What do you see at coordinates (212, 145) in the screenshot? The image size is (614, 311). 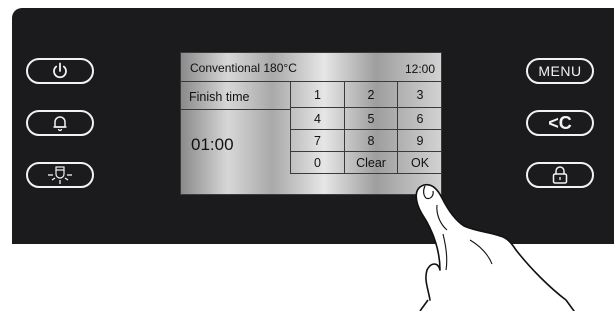 I see `finish-time-value: 01:00` at bounding box center [212, 145].